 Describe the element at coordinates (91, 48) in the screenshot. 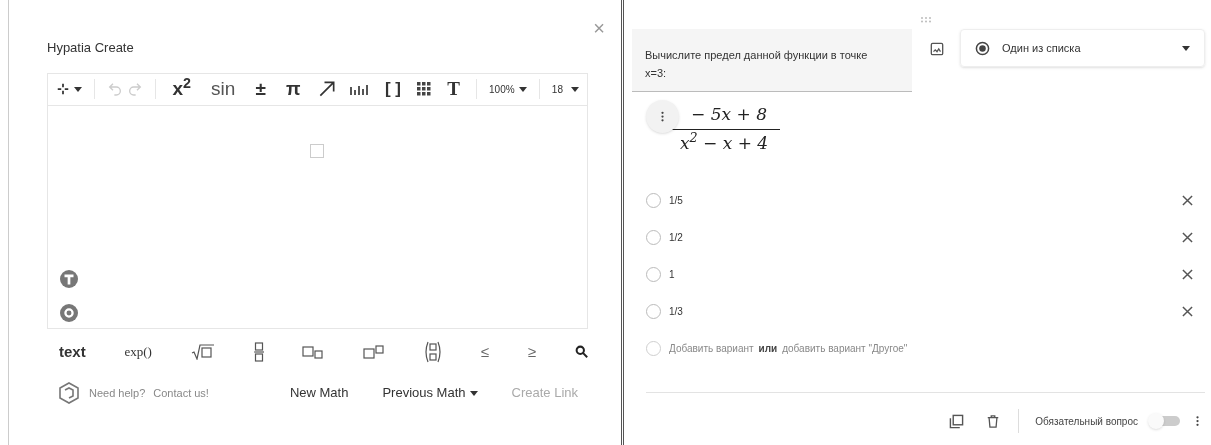

I see `dialog-title: Hypatia Create` at that location.